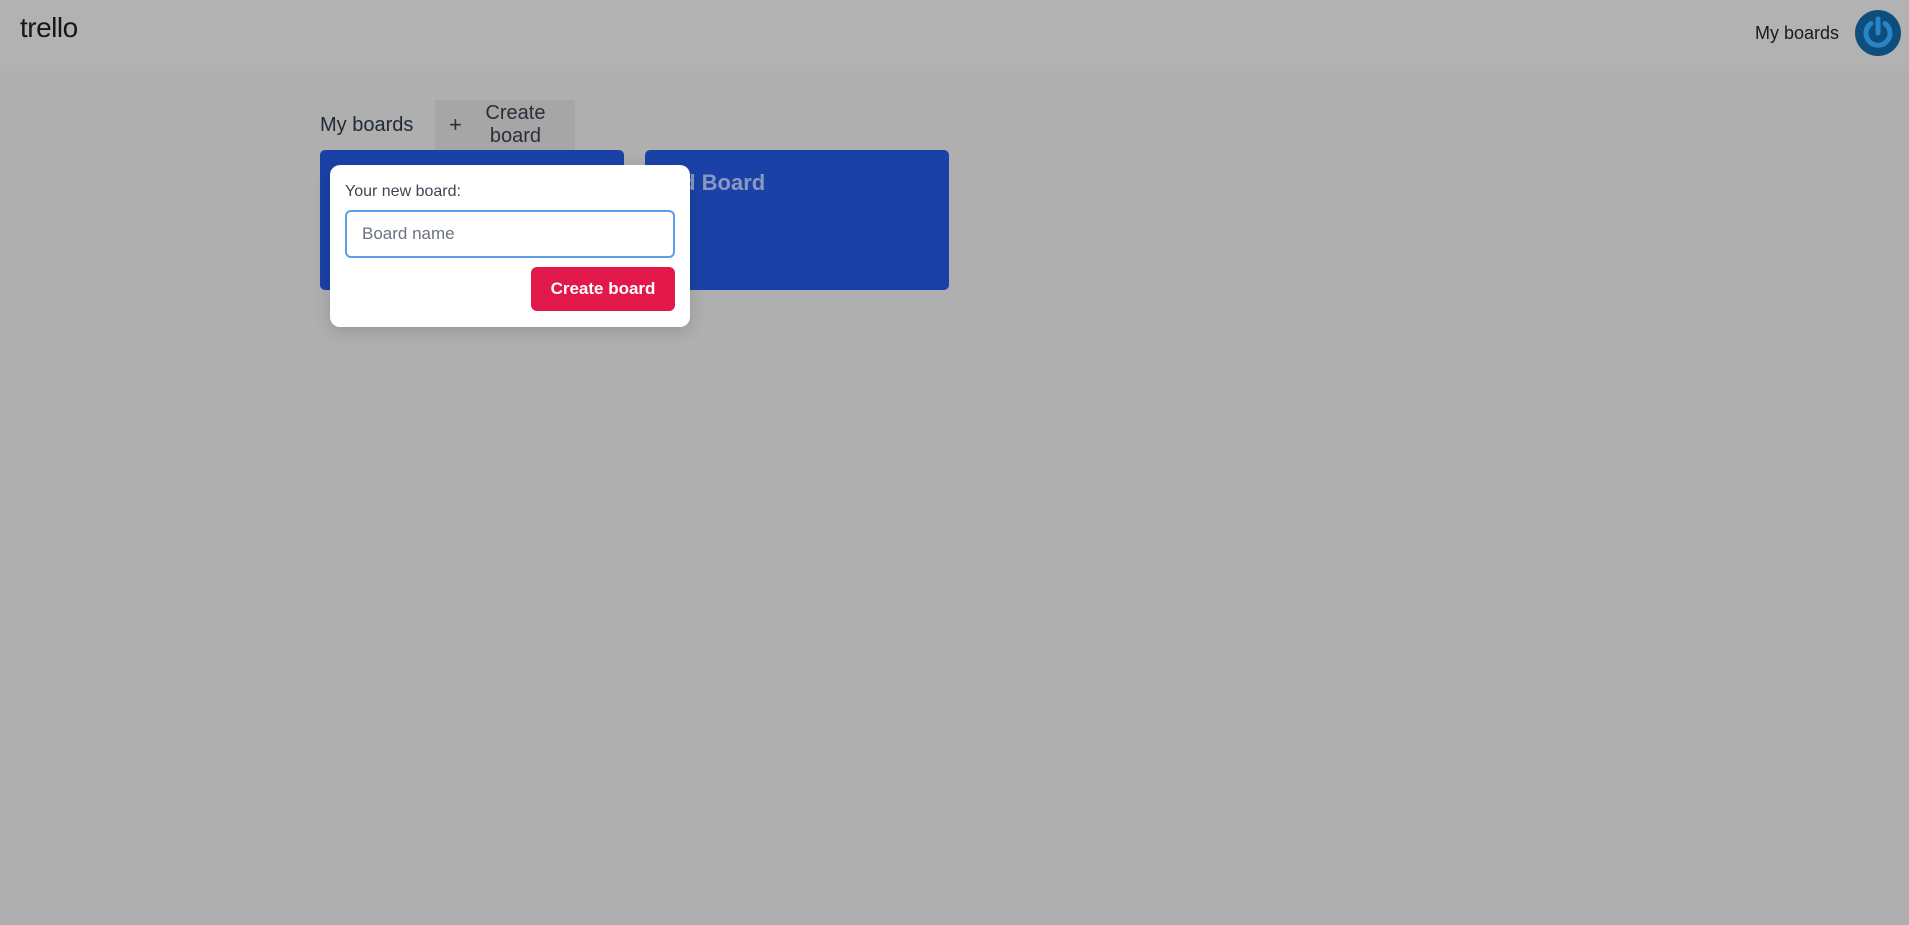 The width and height of the screenshot is (1909, 925). Describe the element at coordinates (49, 28) in the screenshot. I see `trello-logo: trello` at that location.